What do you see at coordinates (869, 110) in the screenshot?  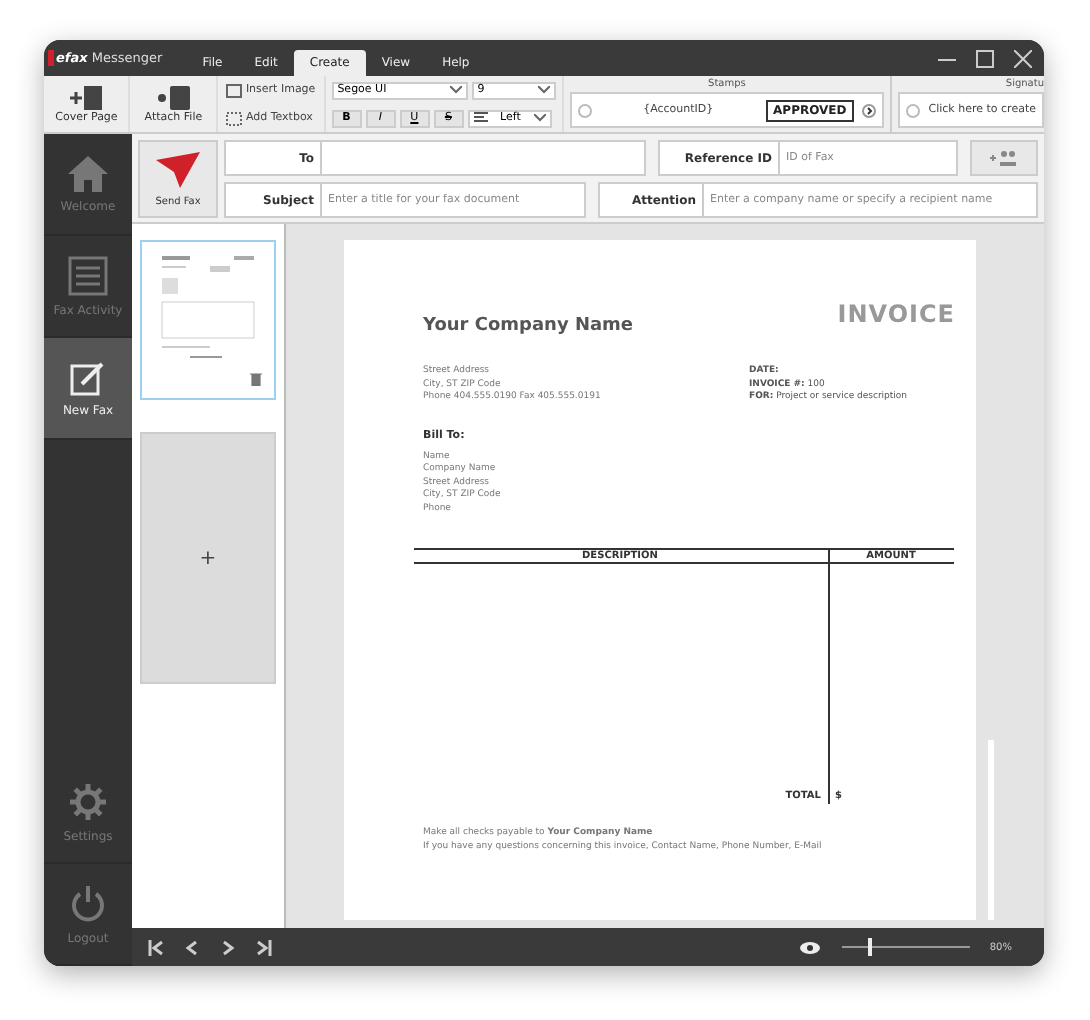 I see `scroll-right-icon` at bounding box center [869, 110].